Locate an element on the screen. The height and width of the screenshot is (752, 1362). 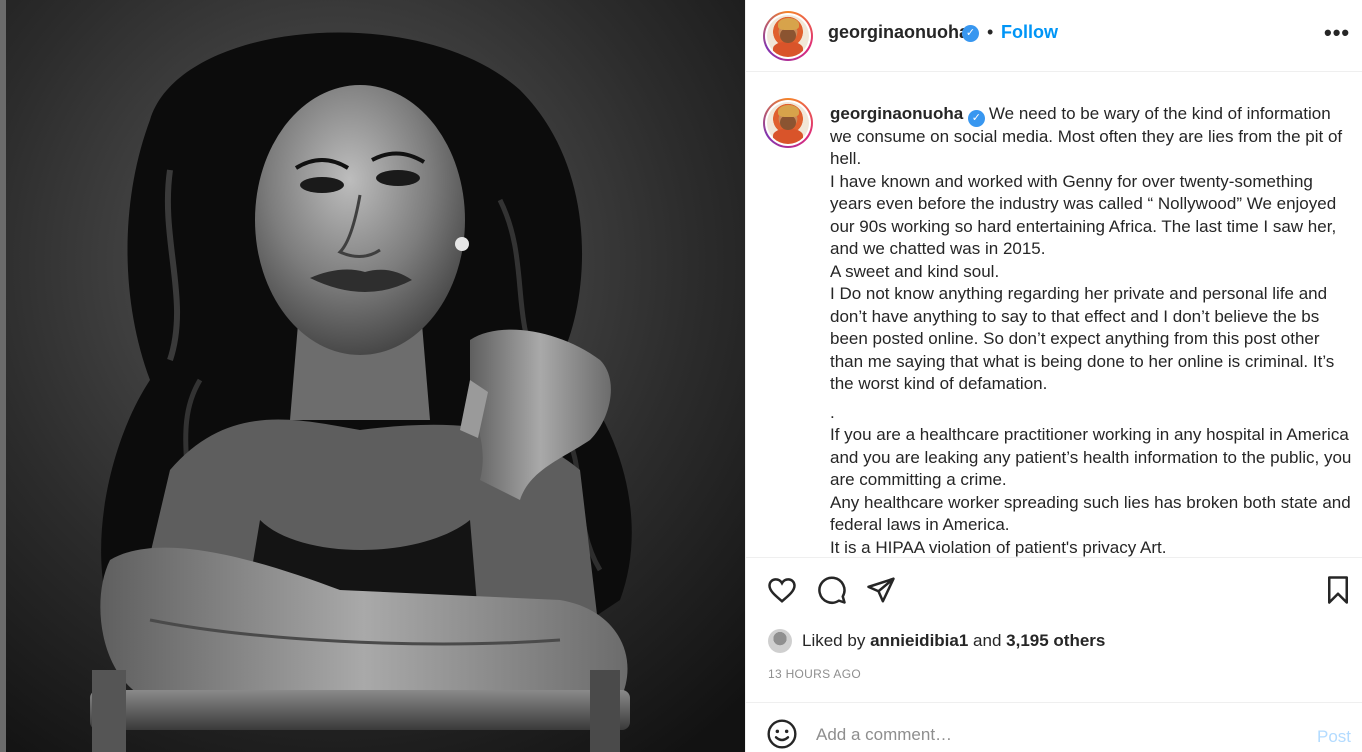
post-comment-button: Post is located at coordinates (1334, 737).